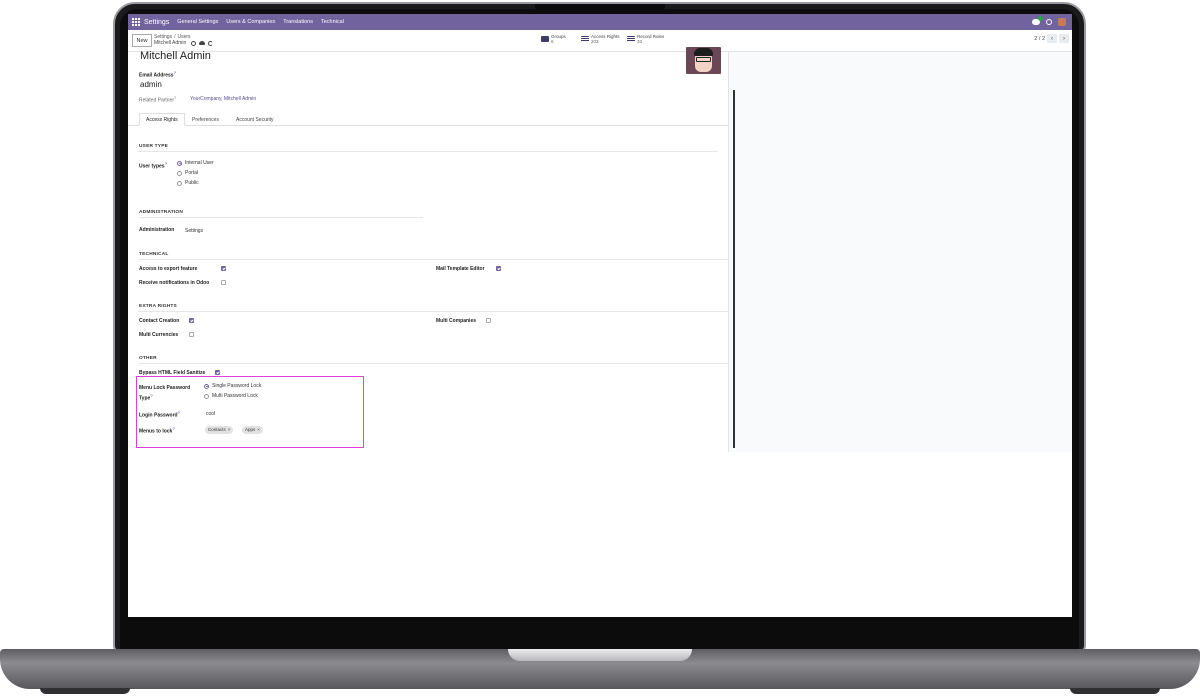 This screenshot has height=697, width=1200. I want to click on contact-creation-checkbox, so click(191, 320).